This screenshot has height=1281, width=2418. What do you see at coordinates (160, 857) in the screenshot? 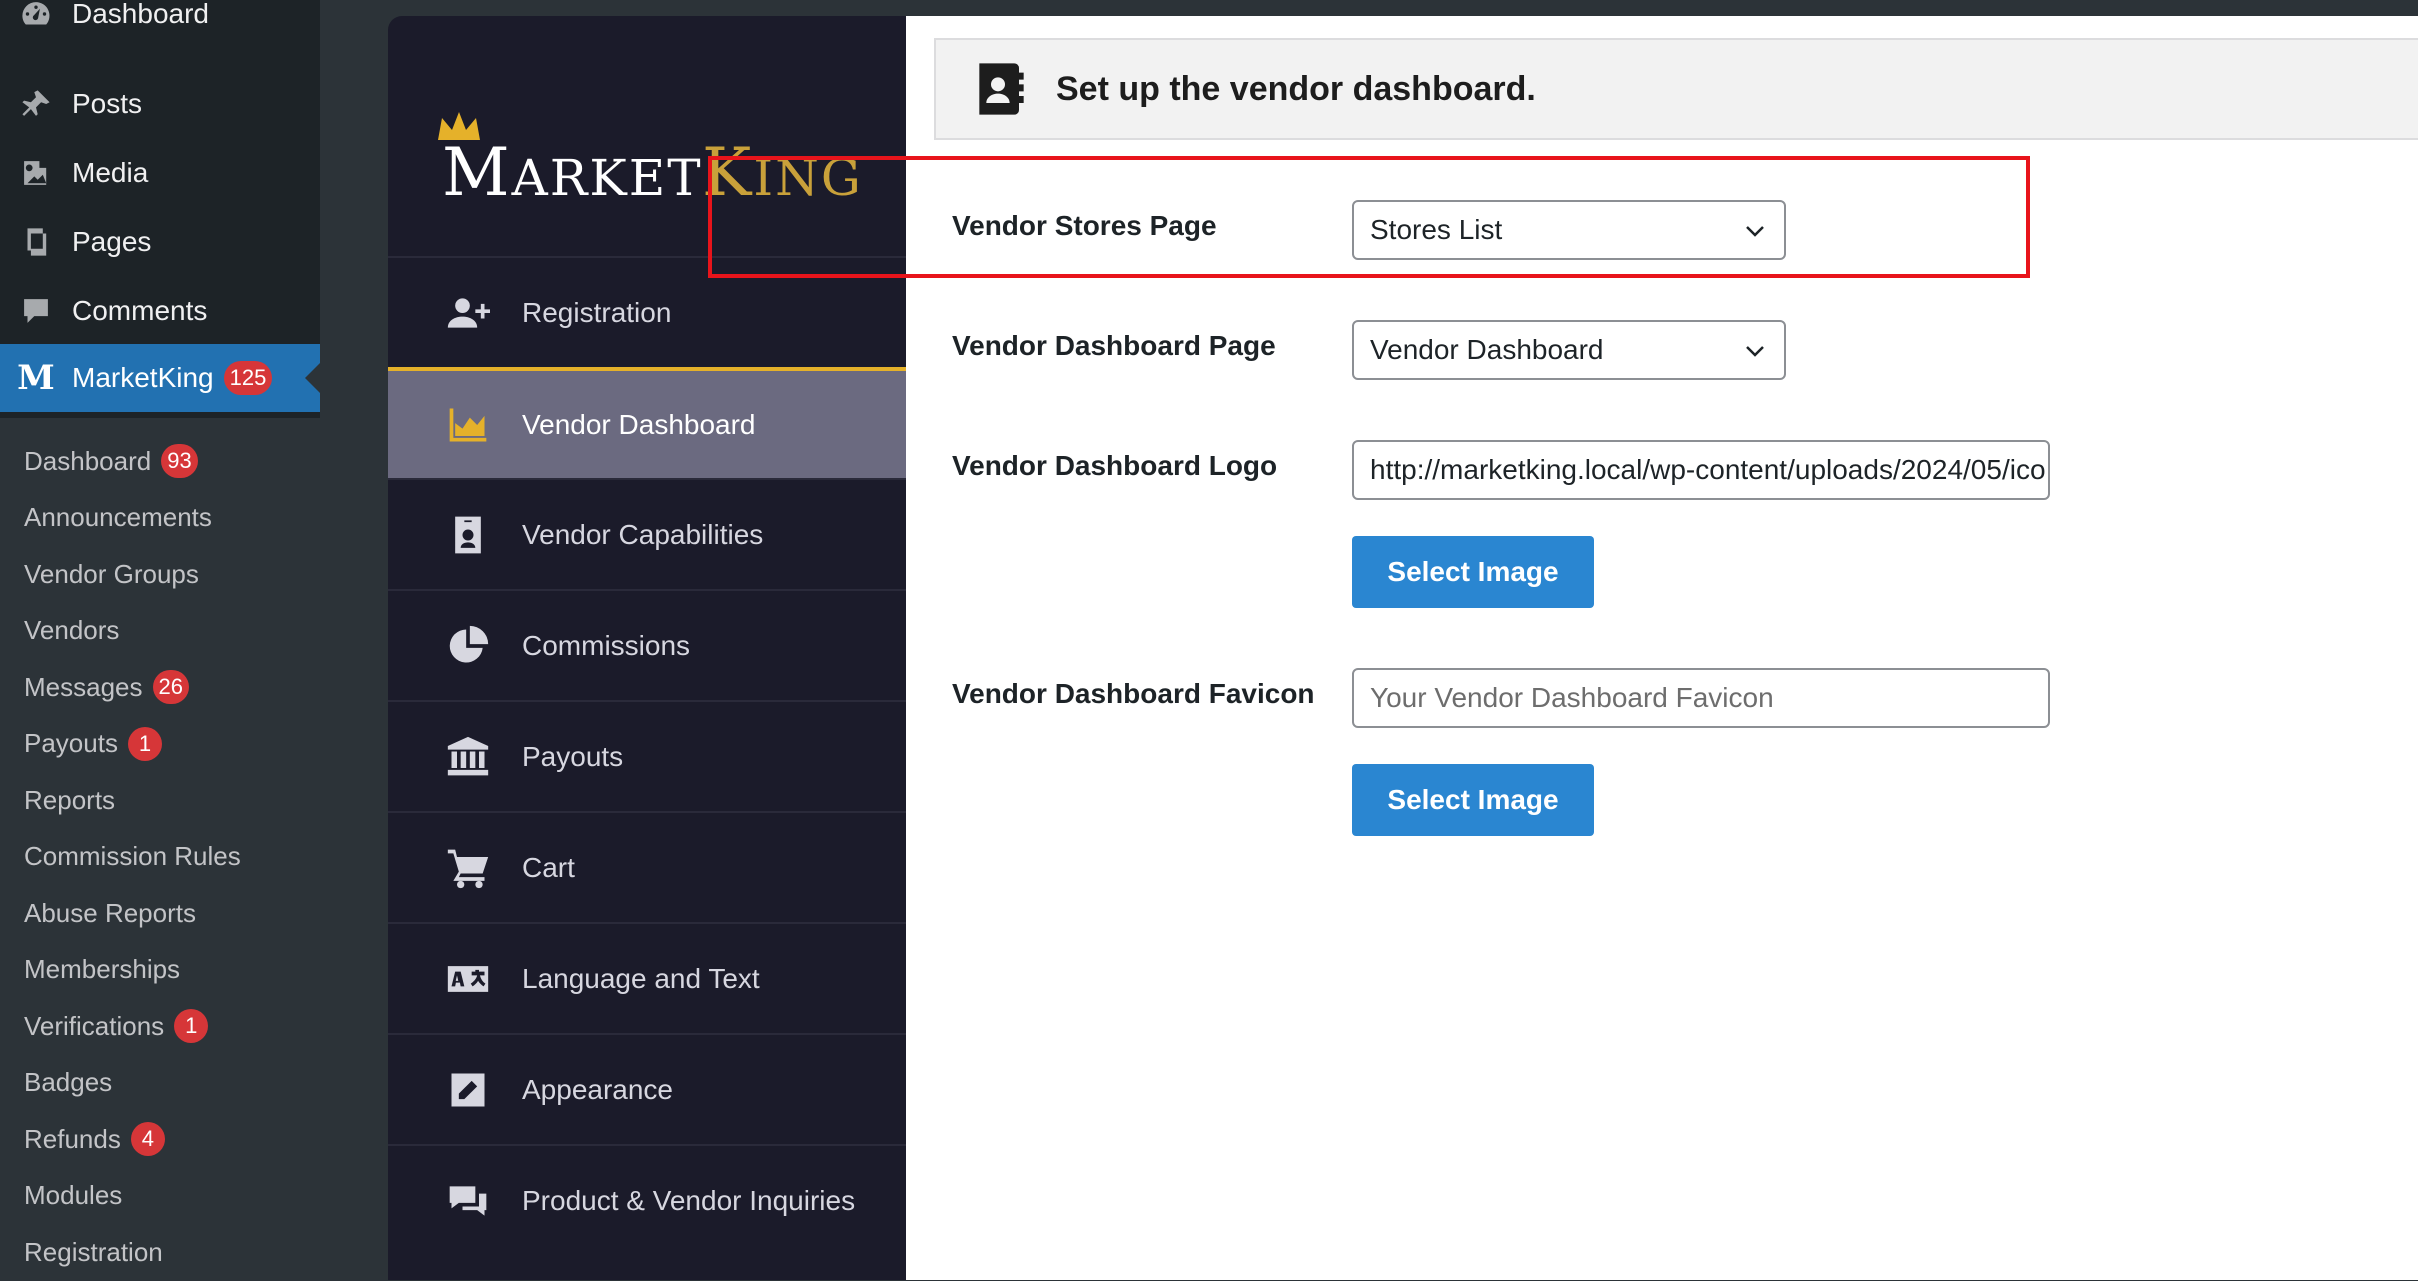
I see `submenu-commission-rules: Commission Rules` at bounding box center [160, 857].